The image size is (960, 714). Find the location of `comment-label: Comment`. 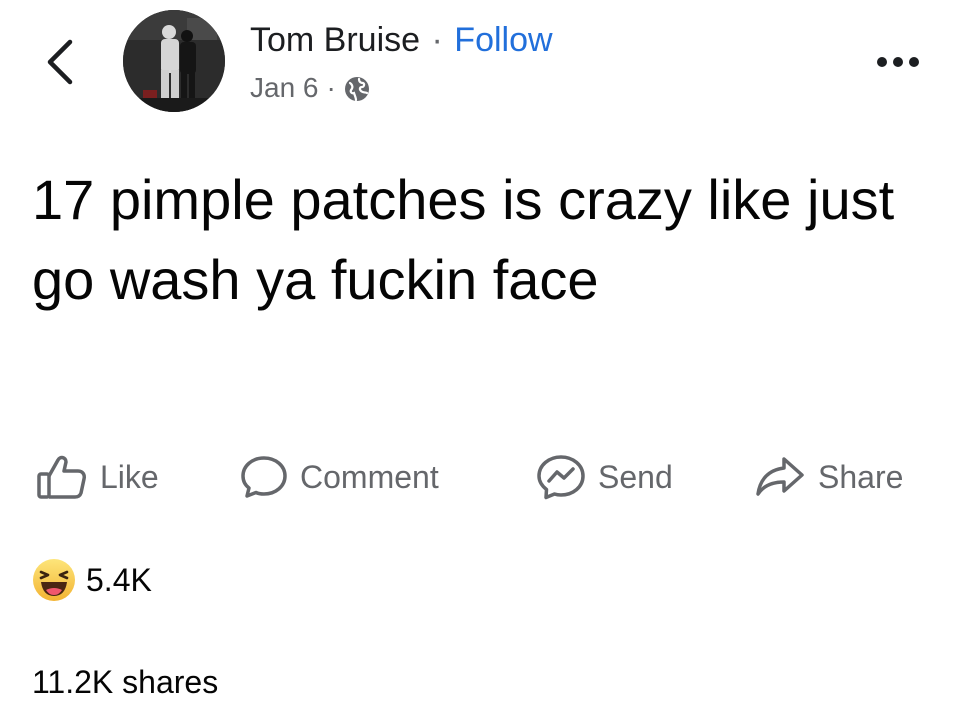

comment-label: Comment is located at coordinates (369, 476).